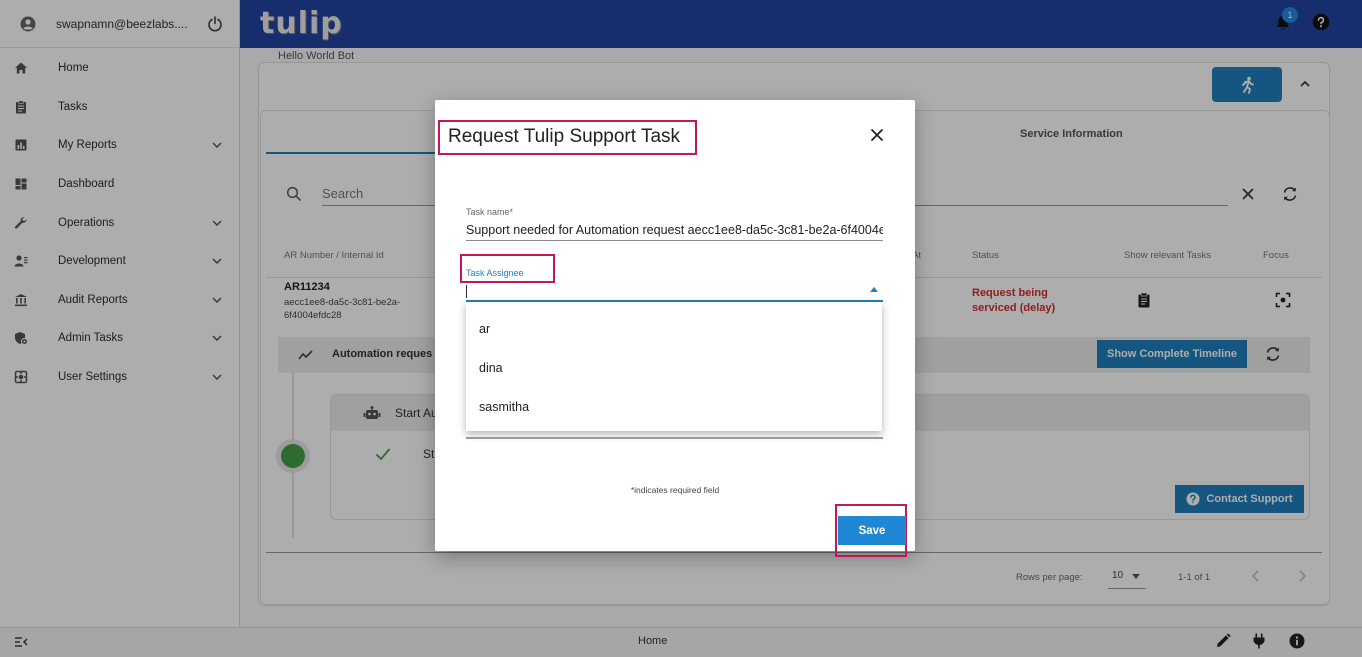 This screenshot has width=1362, height=657. I want to click on task-name-field, so click(674, 230).